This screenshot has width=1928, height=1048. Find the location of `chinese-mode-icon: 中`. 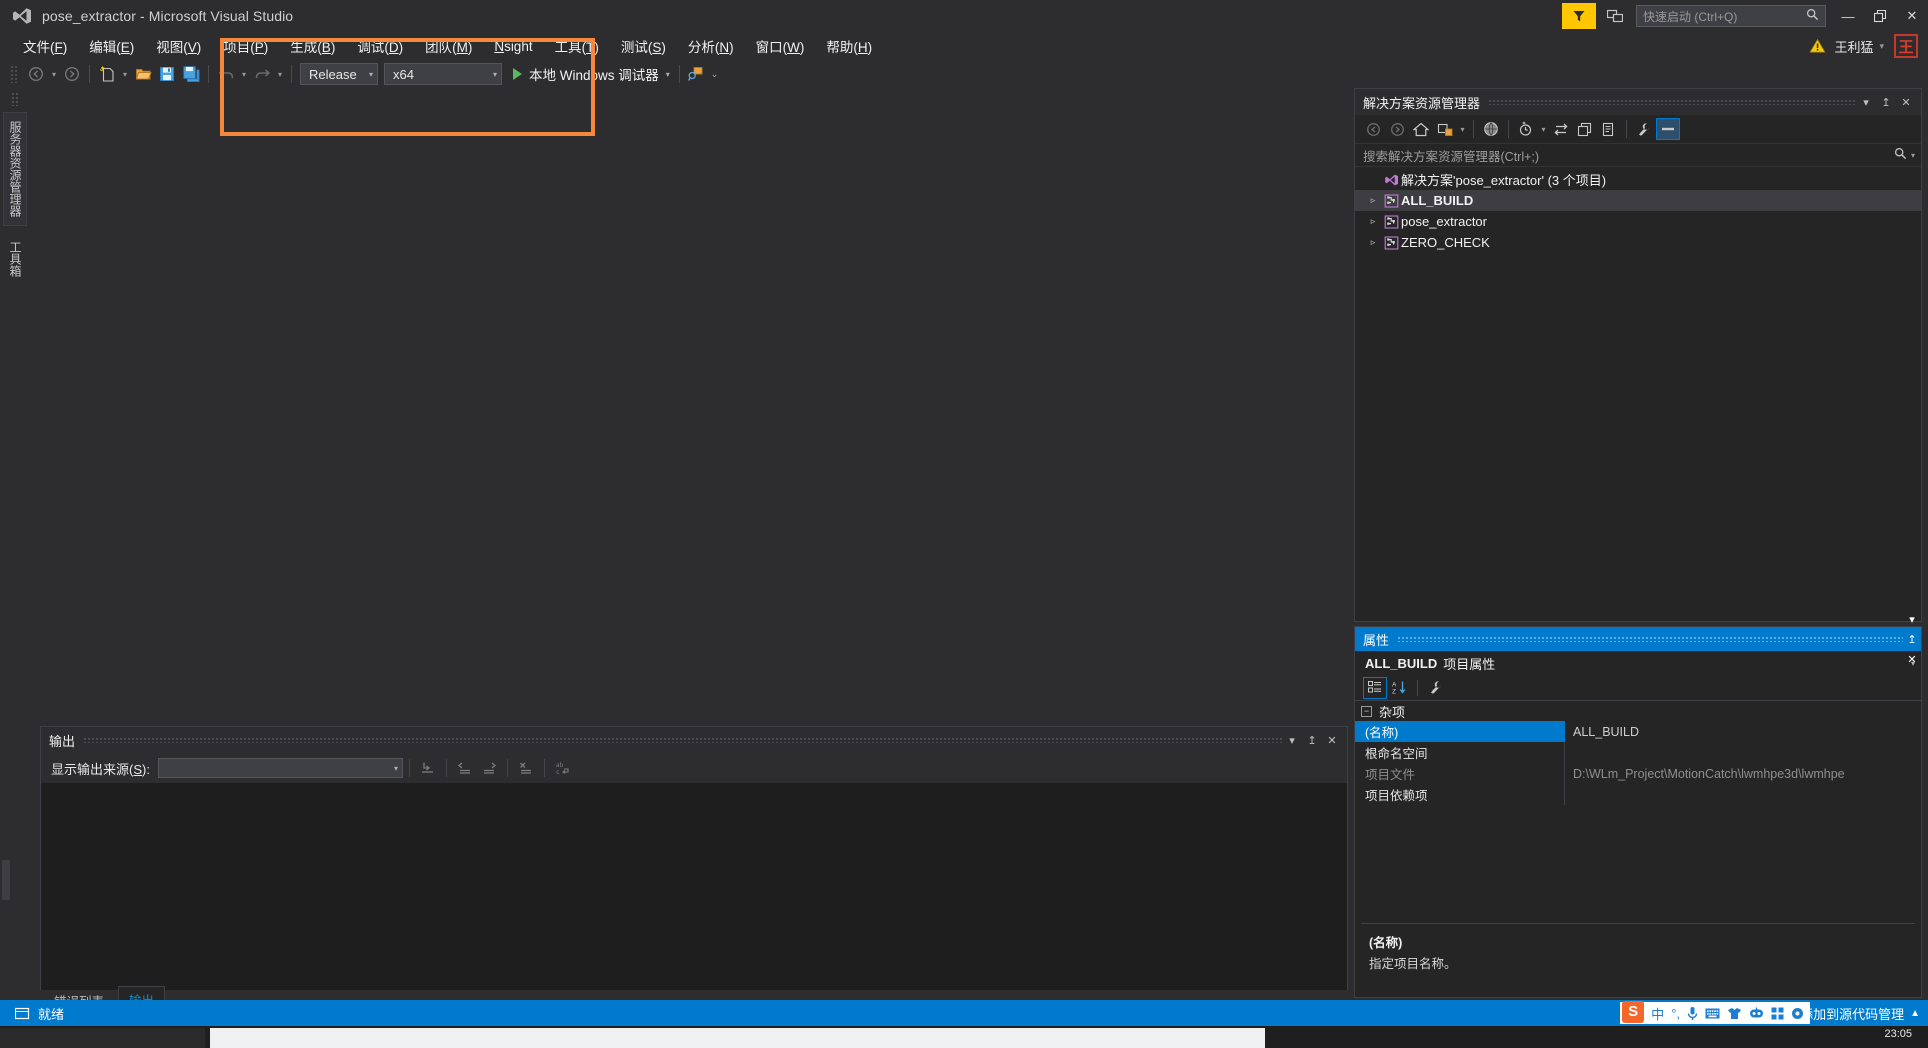

chinese-mode-icon: 中 is located at coordinates (1657, 1013).